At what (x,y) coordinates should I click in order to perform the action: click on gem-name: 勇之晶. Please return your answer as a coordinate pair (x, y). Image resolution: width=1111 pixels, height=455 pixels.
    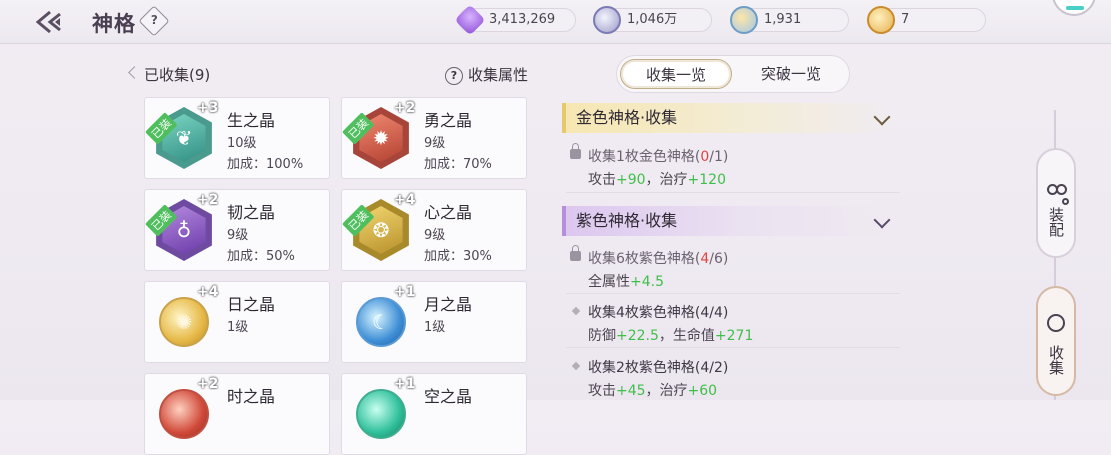
    Looking at the image, I should click on (448, 120).